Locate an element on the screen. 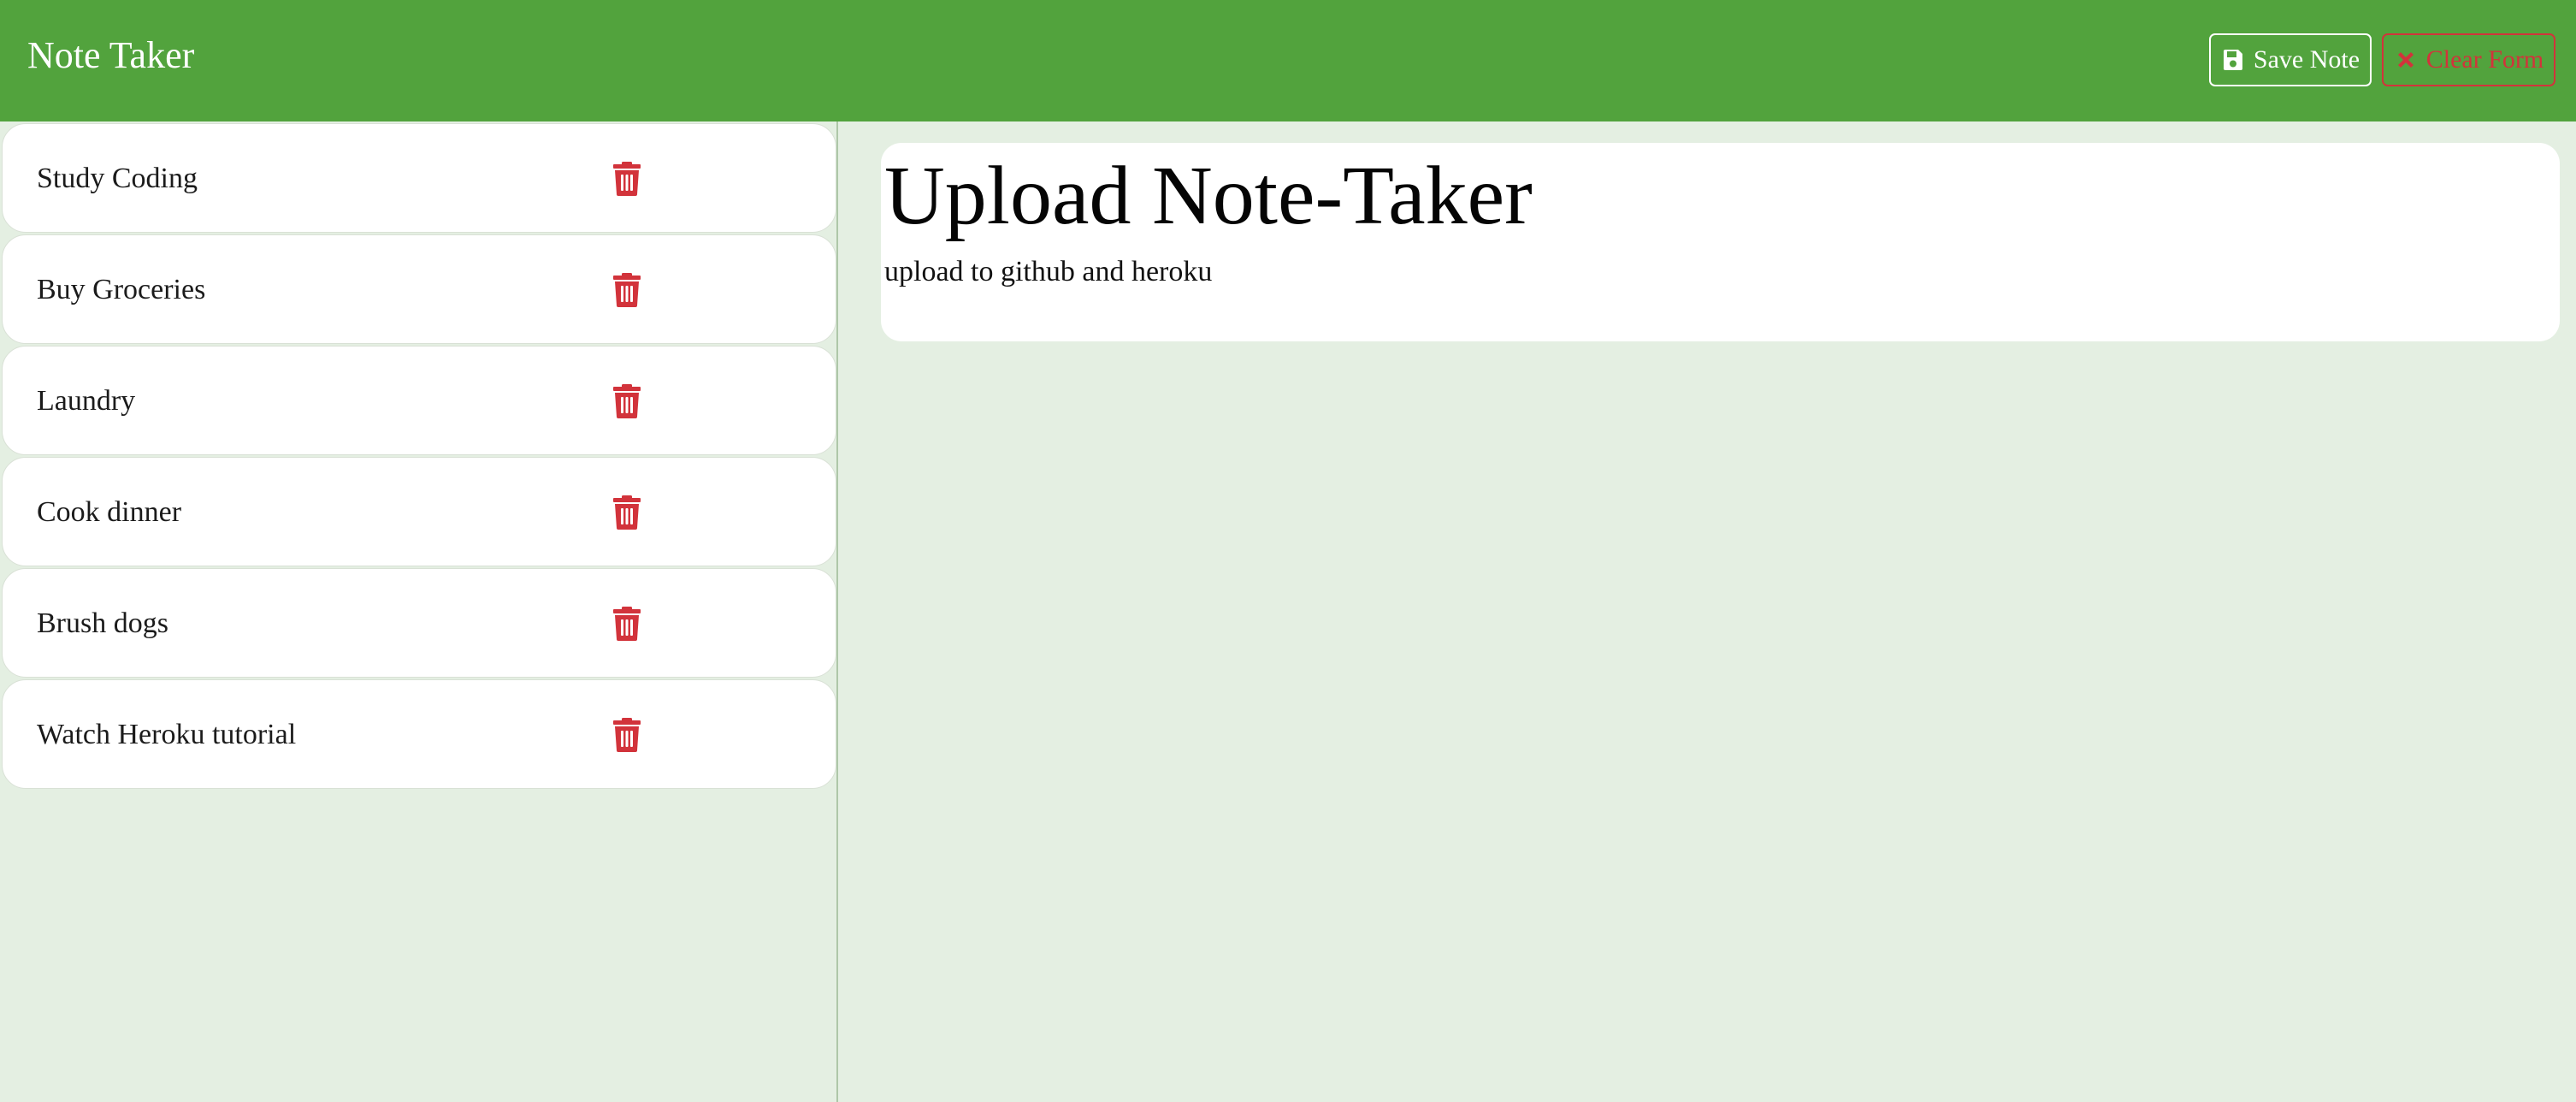 Image resolution: width=2576 pixels, height=1102 pixels. list-item: Study Coding is located at coordinates (419, 178).